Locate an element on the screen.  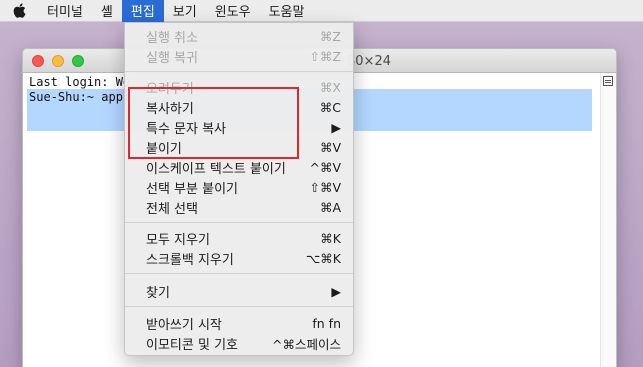
menu-help: 도움말 is located at coordinates (287, 11).